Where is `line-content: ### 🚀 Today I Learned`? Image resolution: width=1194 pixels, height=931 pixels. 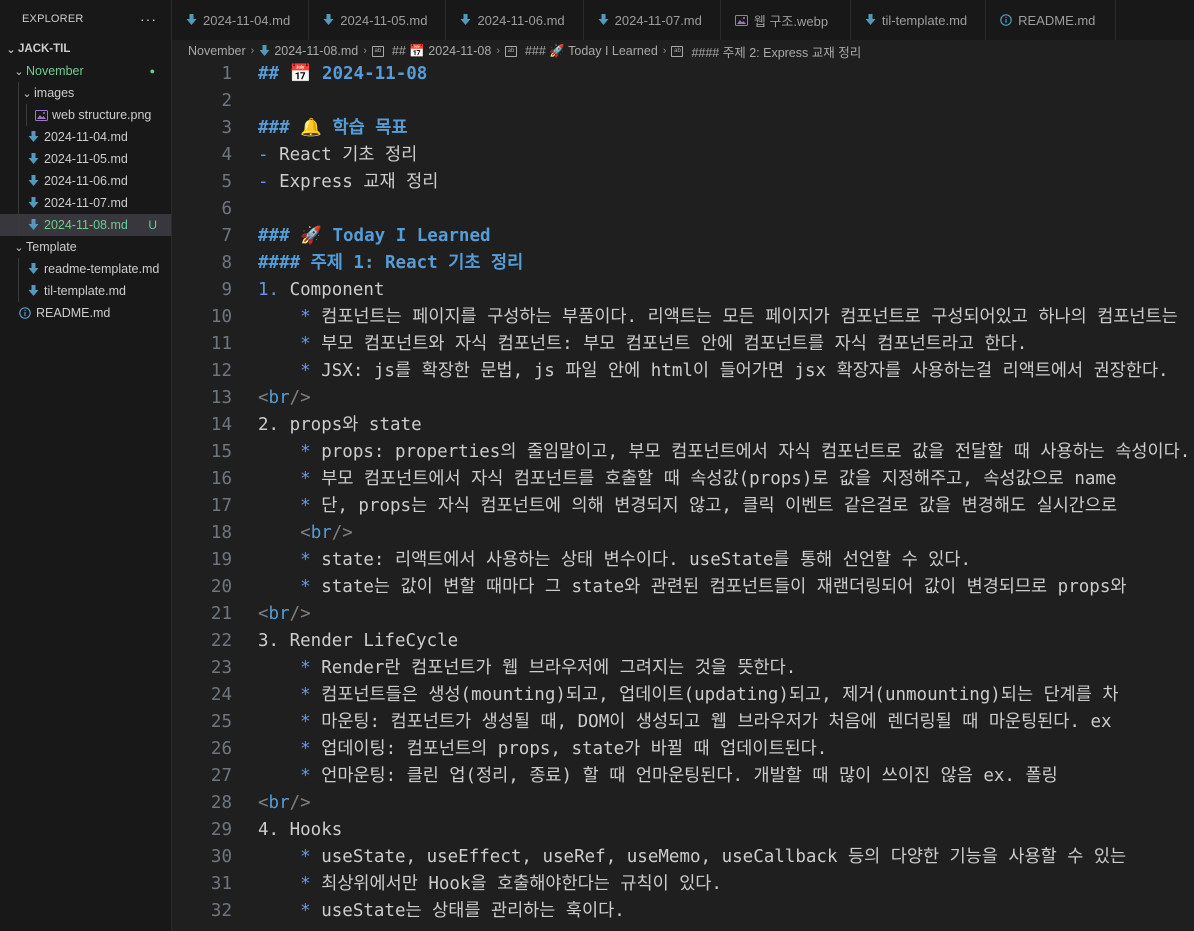 line-content: ### 🚀 Today I Learned is located at coordinates (374, 236).